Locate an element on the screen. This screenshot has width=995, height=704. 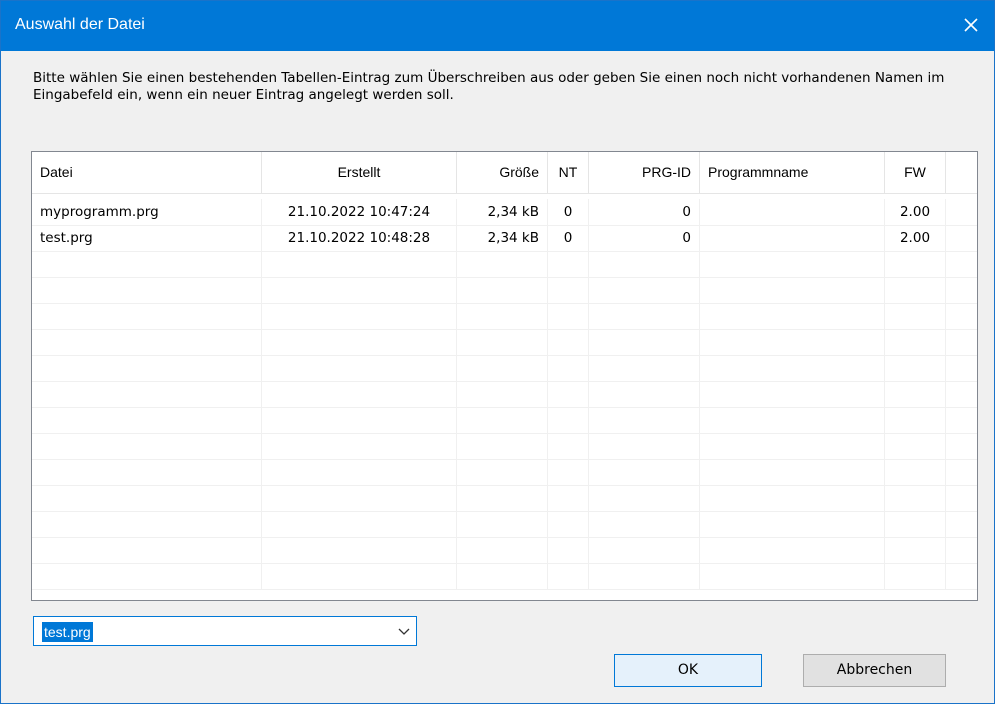
column-header-fw: FW is located at coordinates (915, 172).